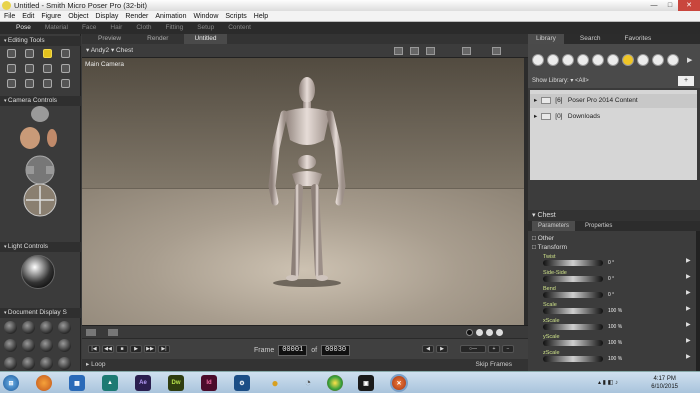 Image resolution: width=700 pixels, height=393 pixels. Describe the element at coordinates (136, 349) in the screenshot. I see `play-icon: ▶` at that location.